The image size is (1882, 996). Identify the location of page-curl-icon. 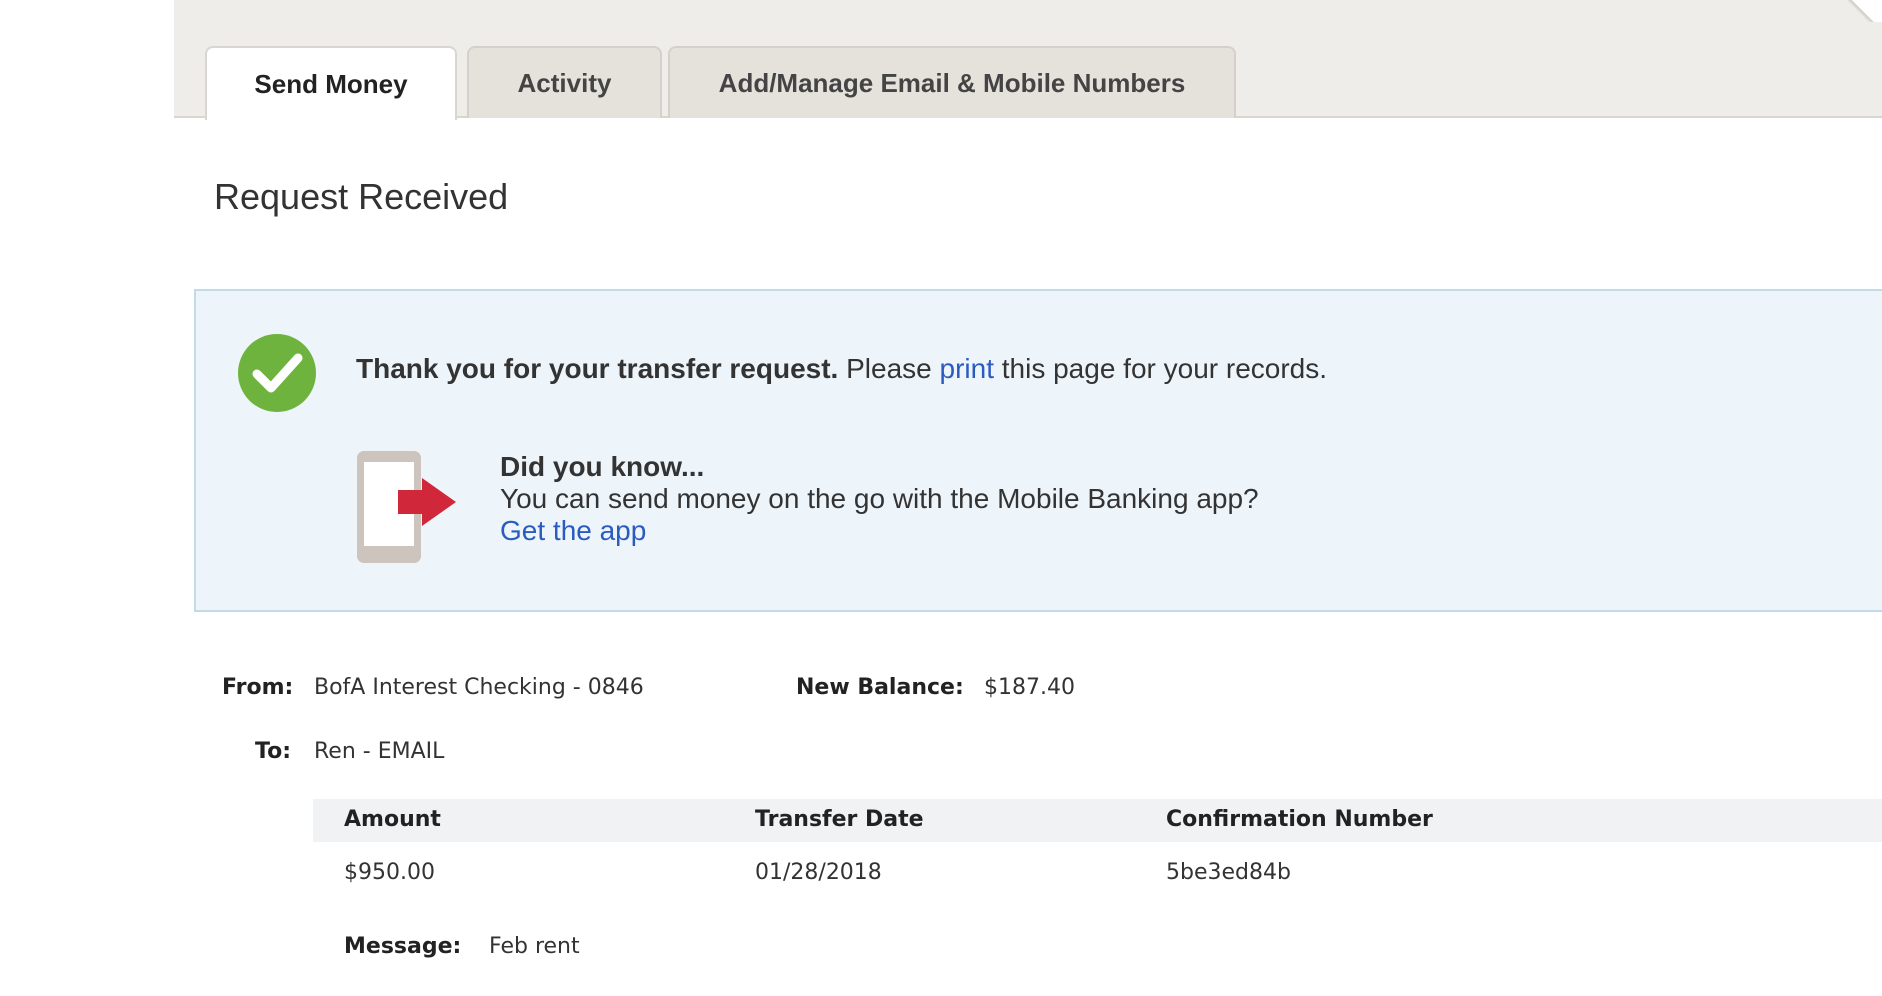
(1862, 11).